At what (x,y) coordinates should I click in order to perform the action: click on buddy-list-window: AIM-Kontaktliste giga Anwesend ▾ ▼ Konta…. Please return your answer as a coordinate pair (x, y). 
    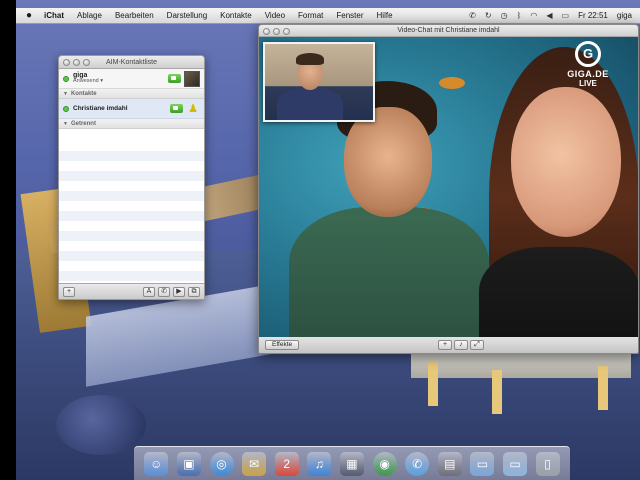
    Looking at the image, I should click on (131, 177).